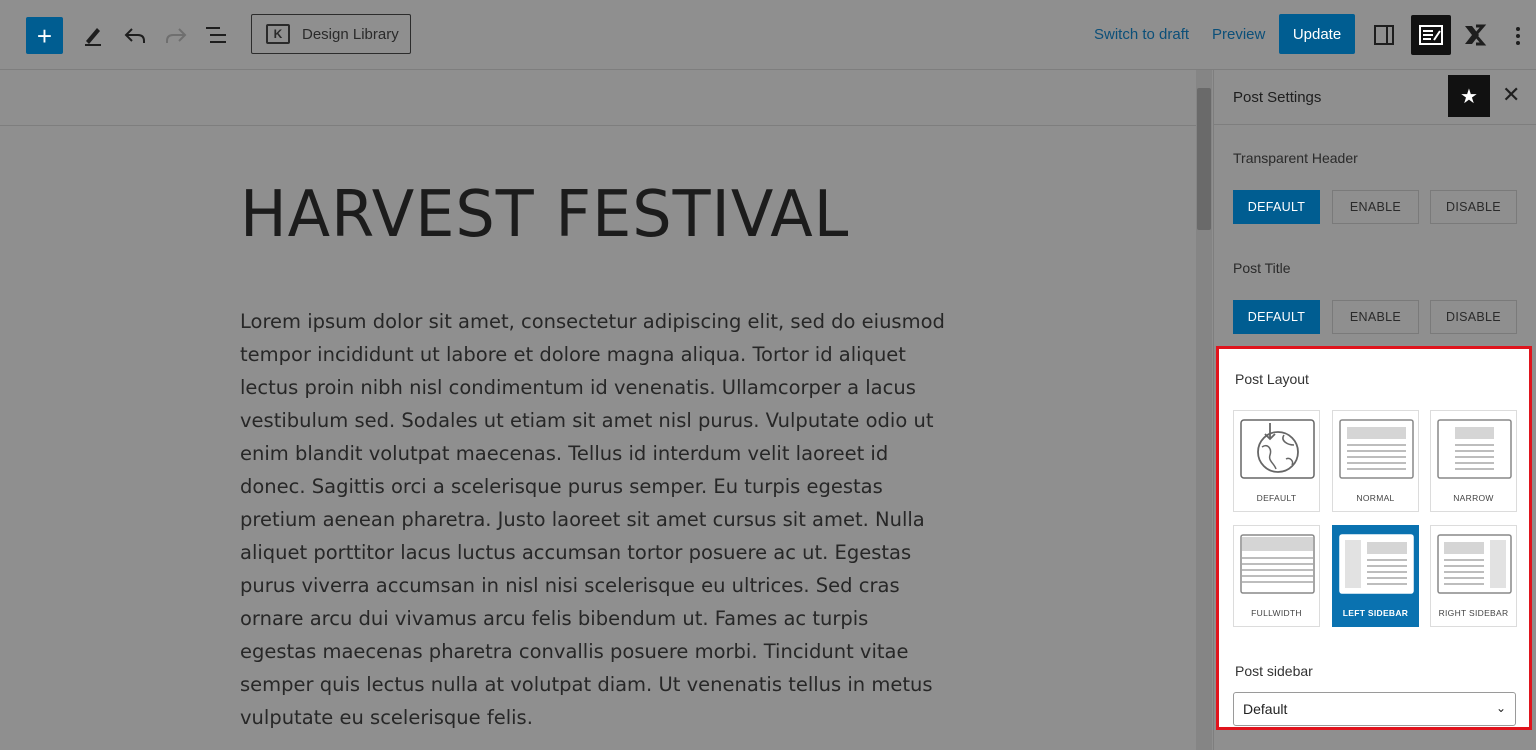  What do you see at coordinates (1500, 708) in the screenshot?
I see `chevron-down-icon: ⌄` at bounding box center [1500, 708].